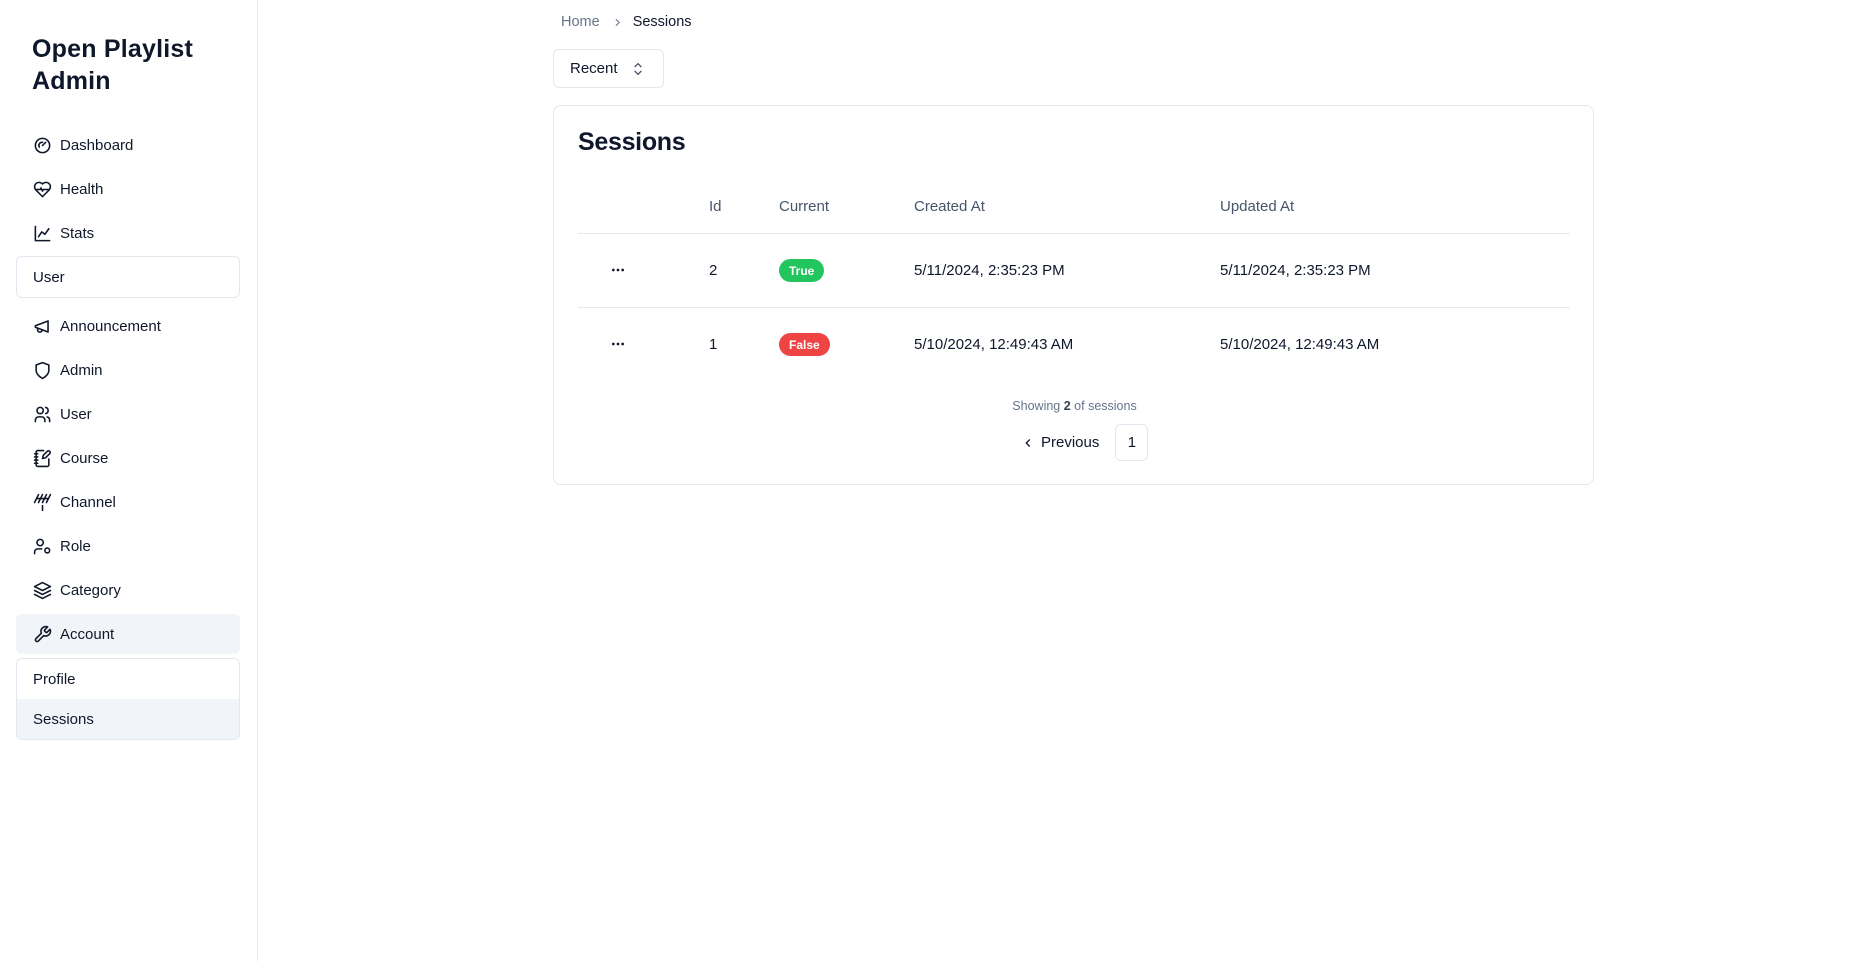 The width and height of the screenshot is (1866, 961). I want to click on shield-icon, so click(42, 370).